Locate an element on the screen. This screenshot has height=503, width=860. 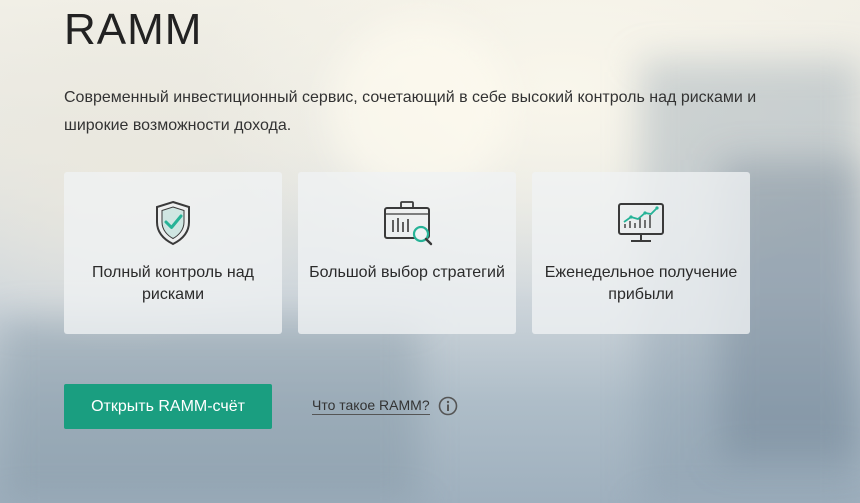
briefcase-search-icon is located at coordinates (408, 223).